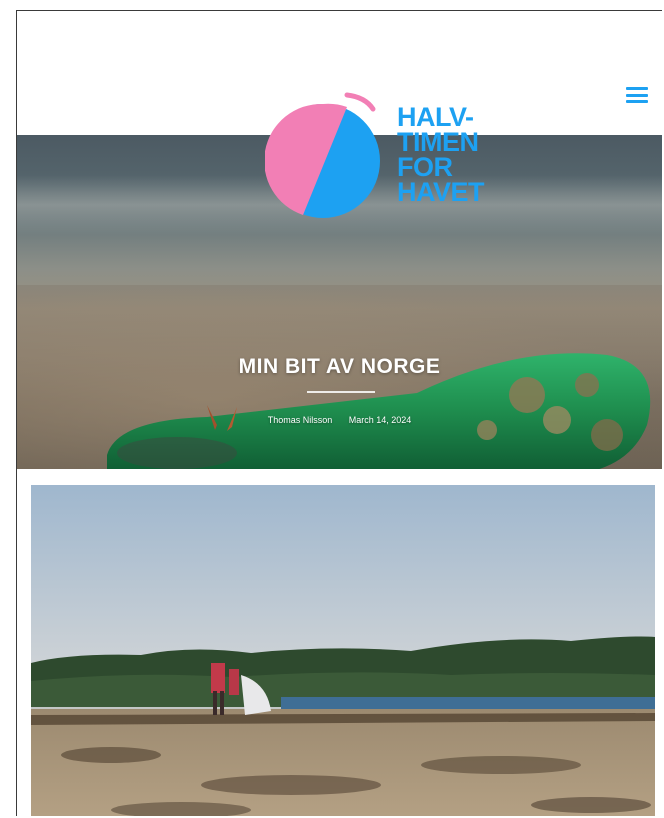 This screenshot has height=818, width=664. What do you see at coordinates (341, 392) in the screenshot?
I see `title-divider` at bounding box center [341, 392].